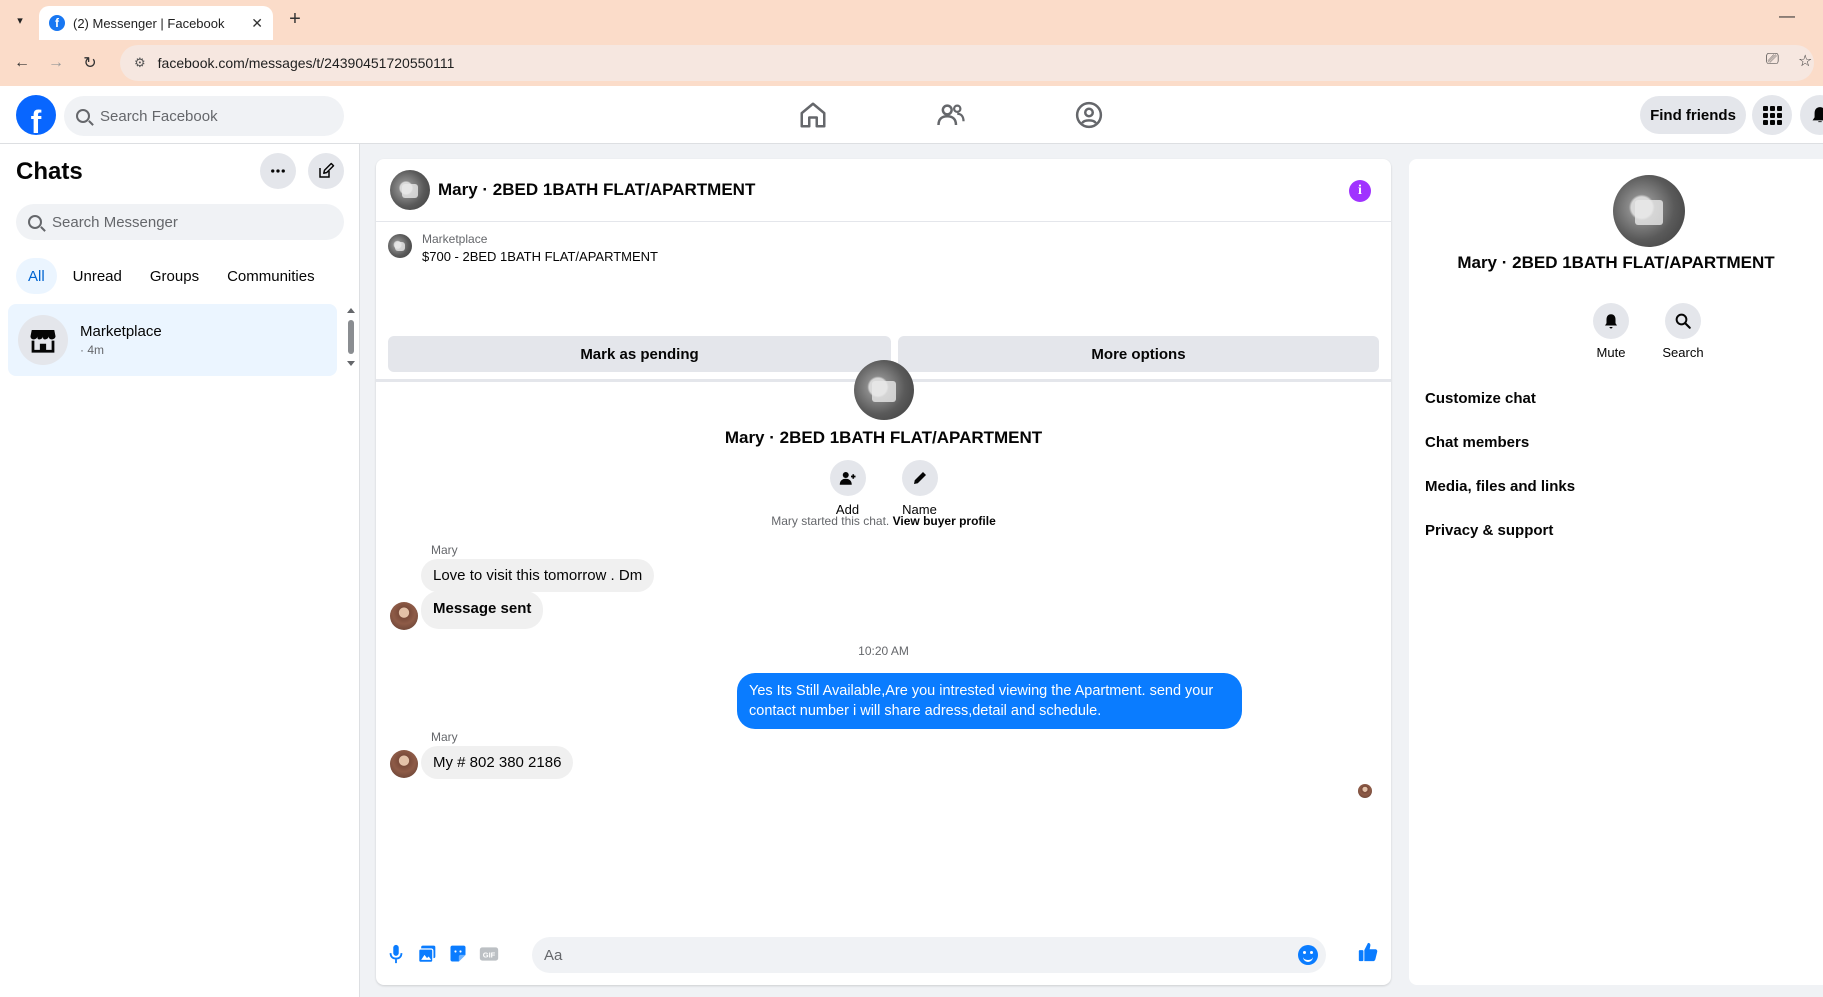 The height and width of the screenshot is (997, 1823). I want to click on chat-list-scrollbar, so click(351, 337).